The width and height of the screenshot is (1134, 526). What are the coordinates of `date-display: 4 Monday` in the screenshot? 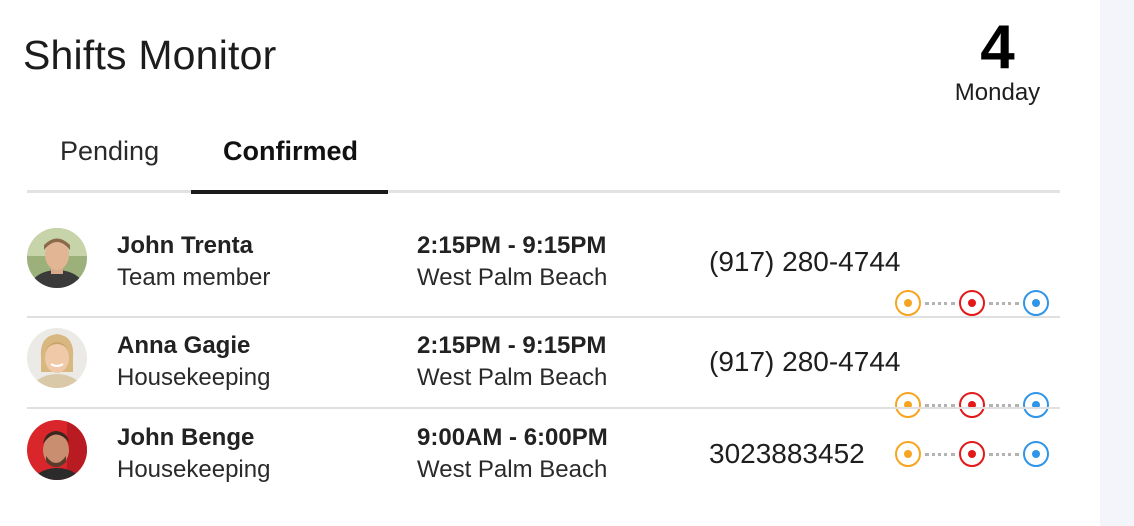 It's located at (997, 61).